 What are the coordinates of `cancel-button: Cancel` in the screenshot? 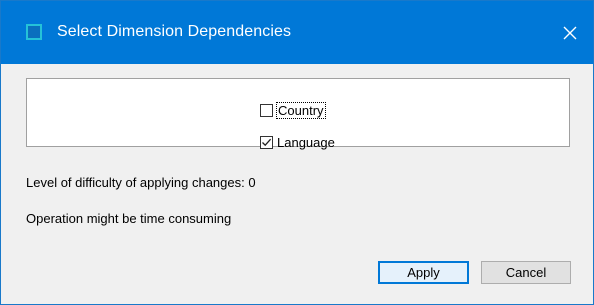 It's located at (526, 272).